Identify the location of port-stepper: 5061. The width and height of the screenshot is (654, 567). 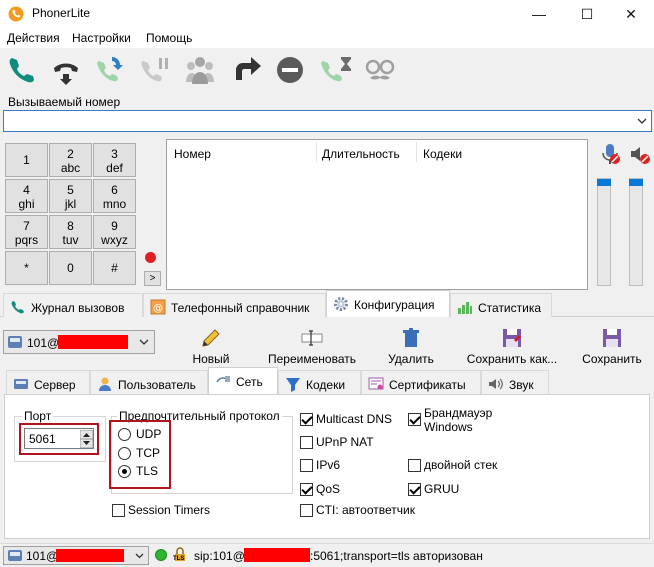
(59, 438).